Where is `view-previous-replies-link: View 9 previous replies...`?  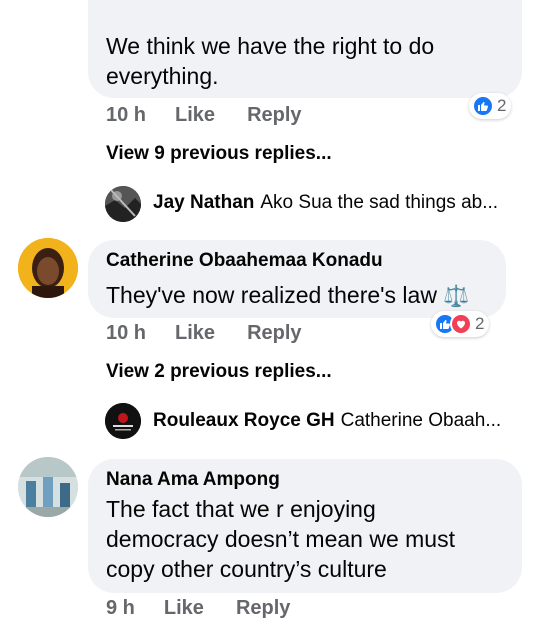
view-previous-replies-link: View 9 previous replies... is located at coordinates (219, 154).